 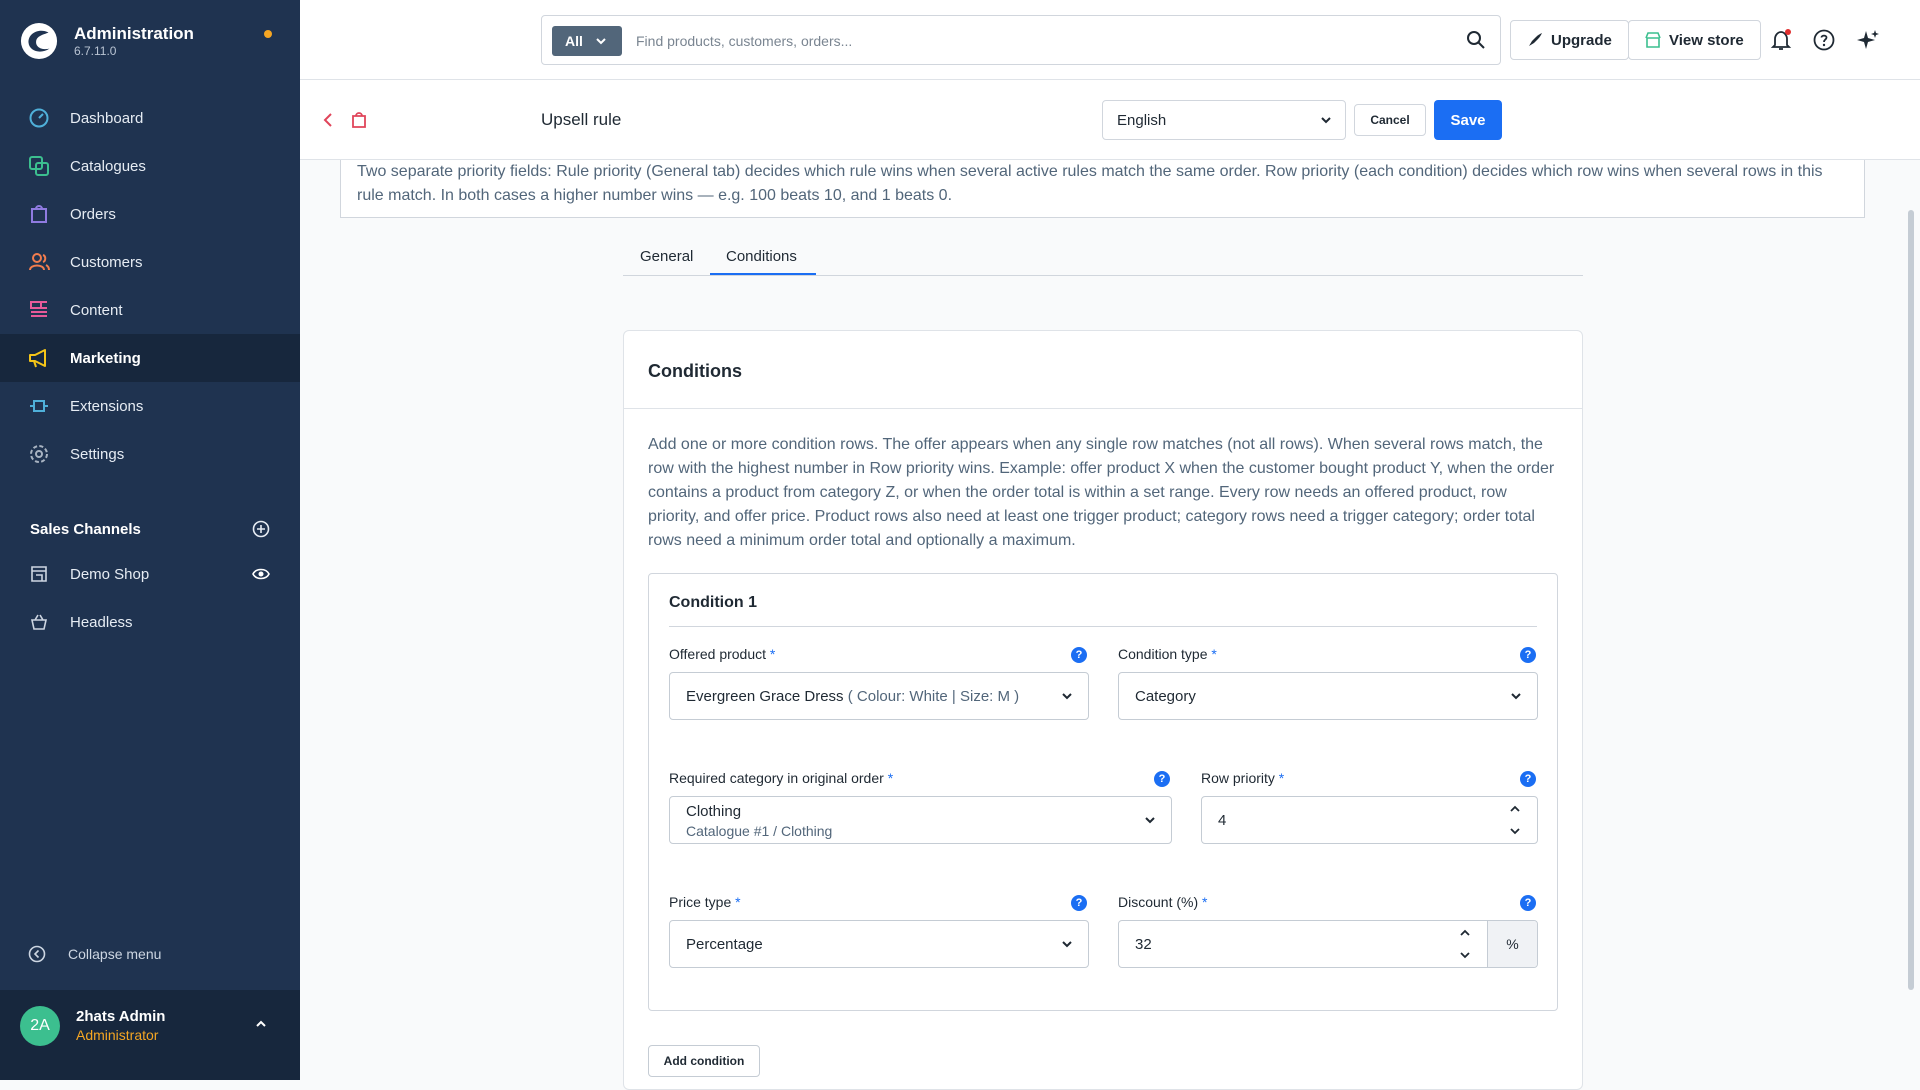 What do you see at coordinates (1103, 258) in the screenshot?
I see `tab-bar: General Conditions` at bounding box center [1103, 258].